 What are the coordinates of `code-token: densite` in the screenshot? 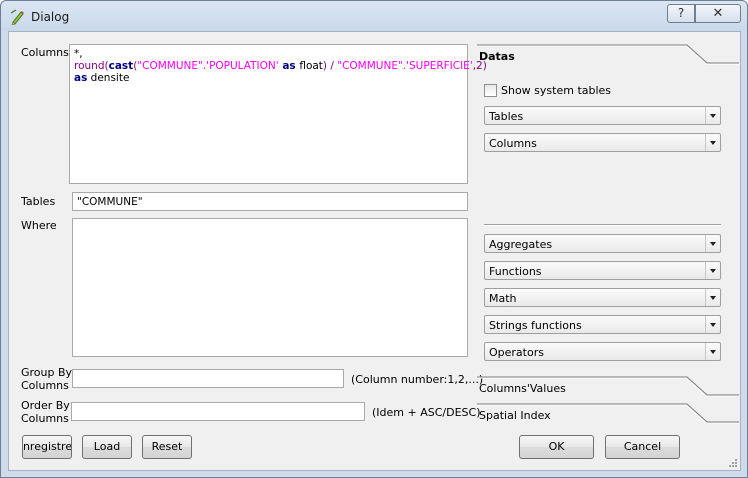 It's located at (108, 78).